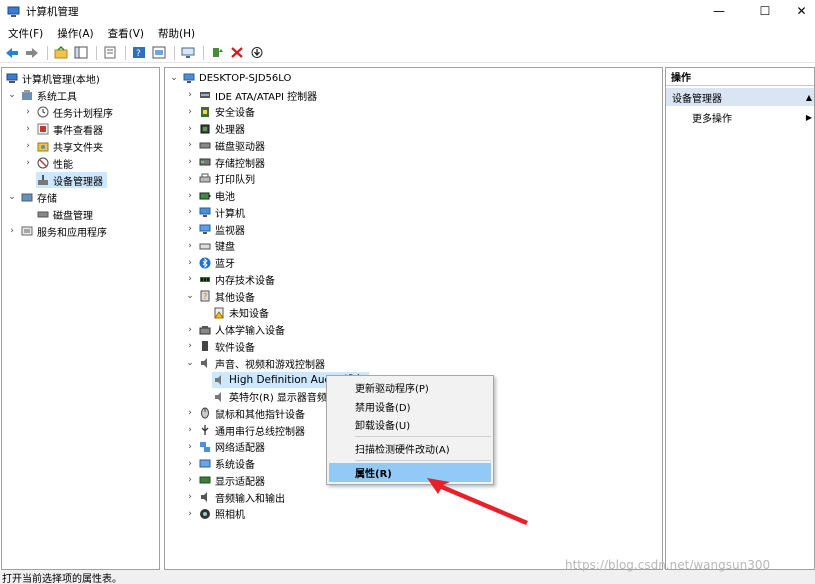  What do you see at coordinates (68, 112) in the screenshot?
I see `tree-item-task-scheduler: › 任务计划程序` at bounding box center [68, 112].